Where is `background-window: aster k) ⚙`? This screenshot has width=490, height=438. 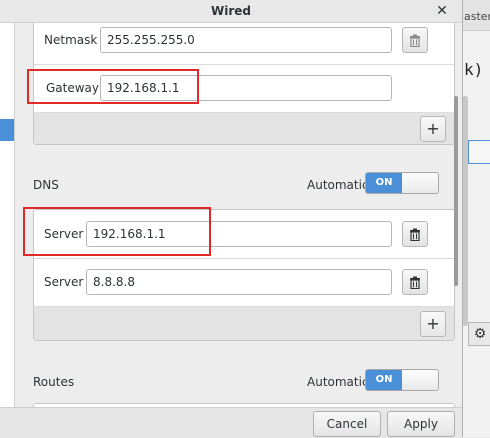 background-window: aster k) ⚙ is located at coordinates (476, 218).